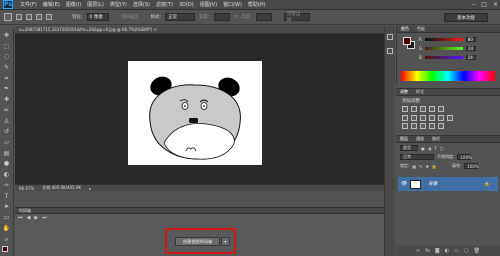 This screenshot has width=500, height=256. What do you see at coordinates (407, 41) in the screenshot?
I see `foreground-color-swatch` at bounding box center [407, 41].